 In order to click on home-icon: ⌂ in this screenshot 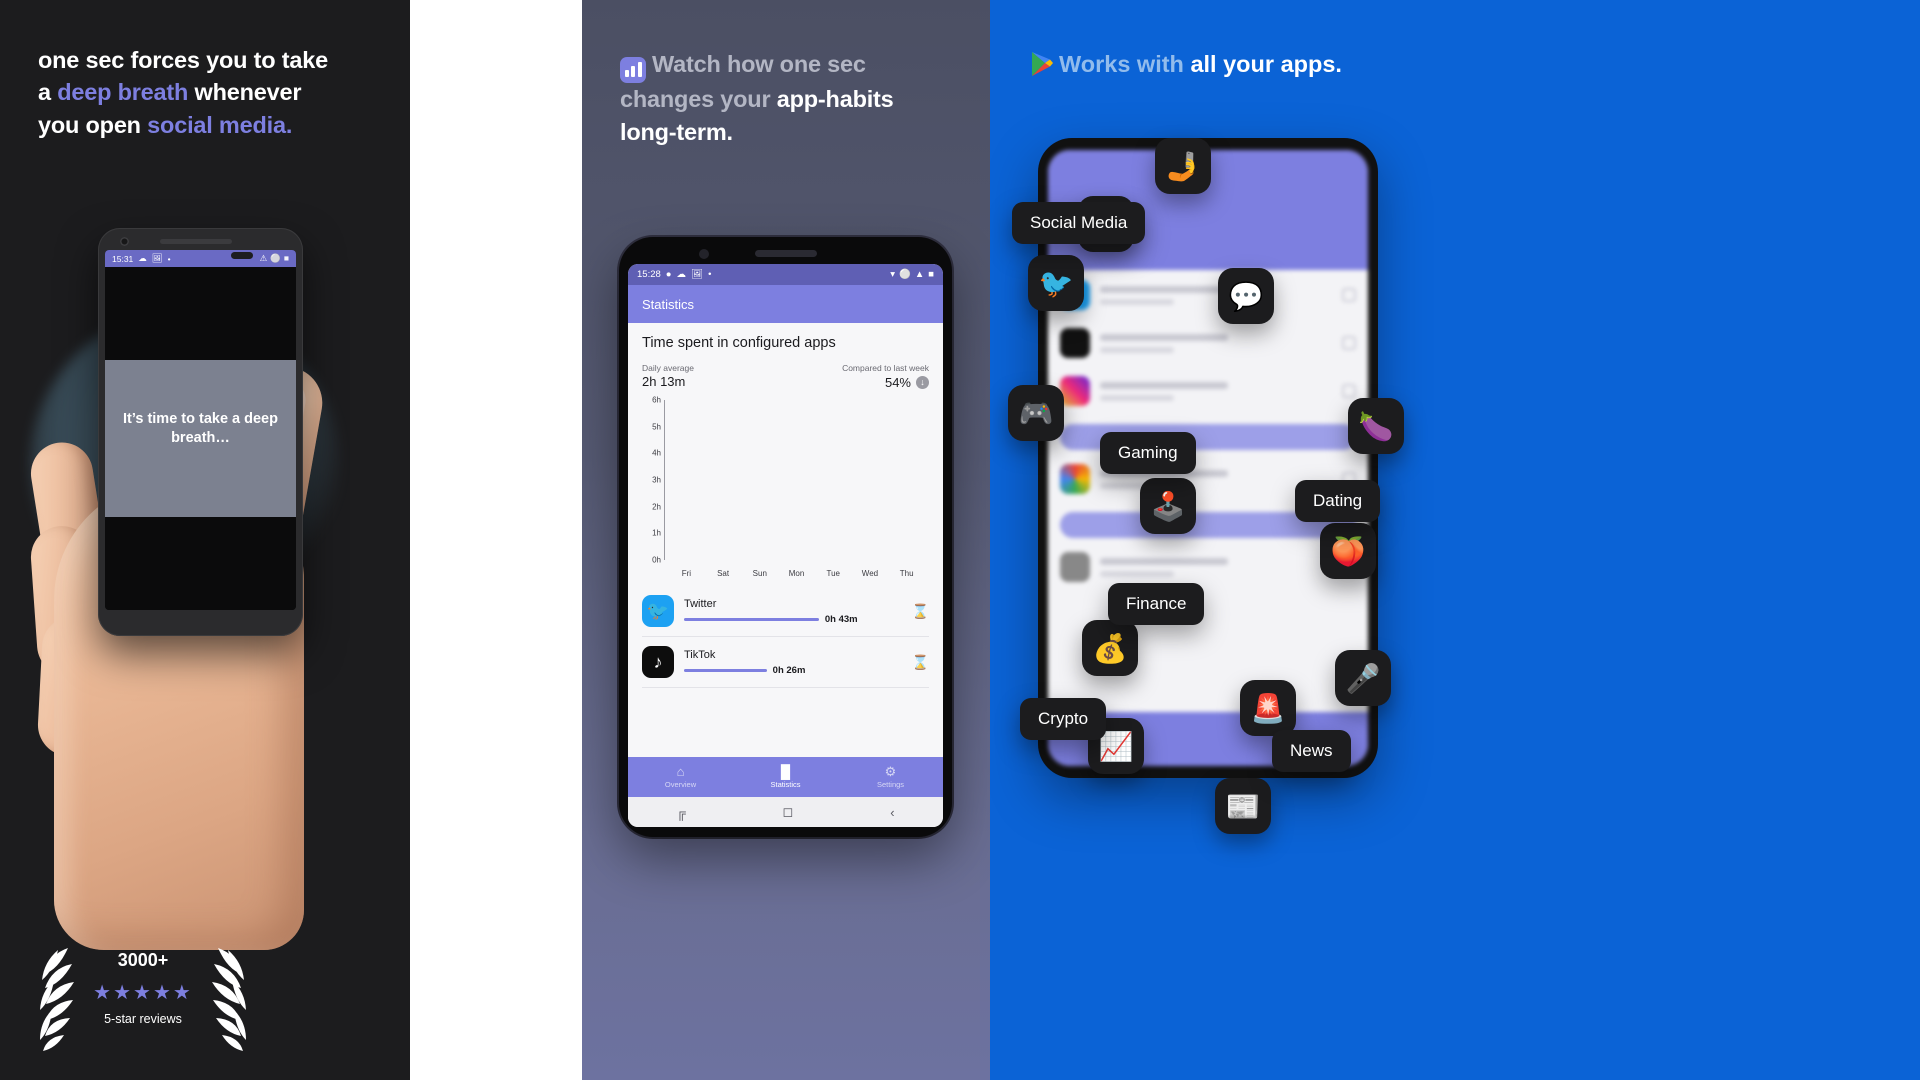, I will do `click(680, 771)`.